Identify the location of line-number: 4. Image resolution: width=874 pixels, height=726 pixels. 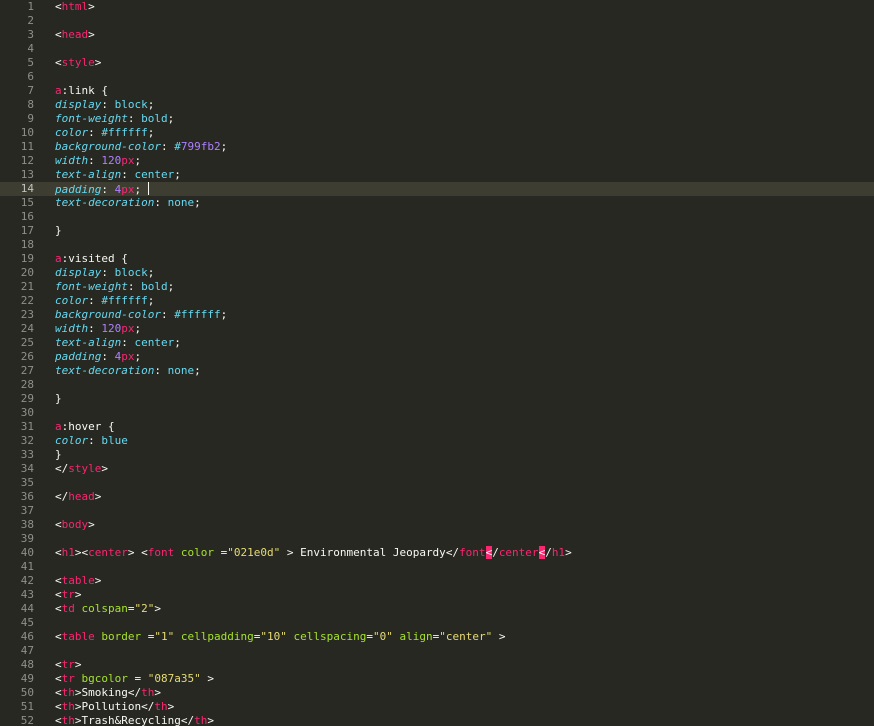
(30, 48).